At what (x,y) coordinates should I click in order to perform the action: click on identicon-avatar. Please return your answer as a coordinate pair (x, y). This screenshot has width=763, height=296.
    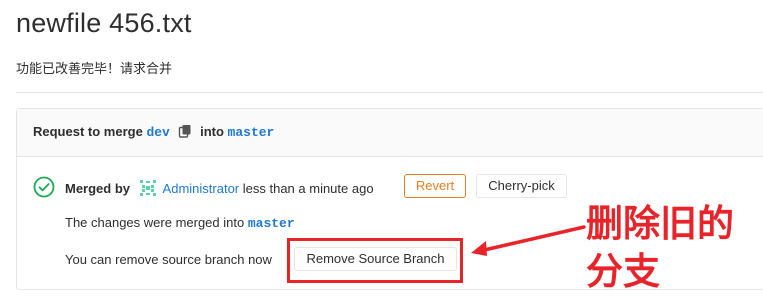
    Looking at the image, I should click on (147, 188).